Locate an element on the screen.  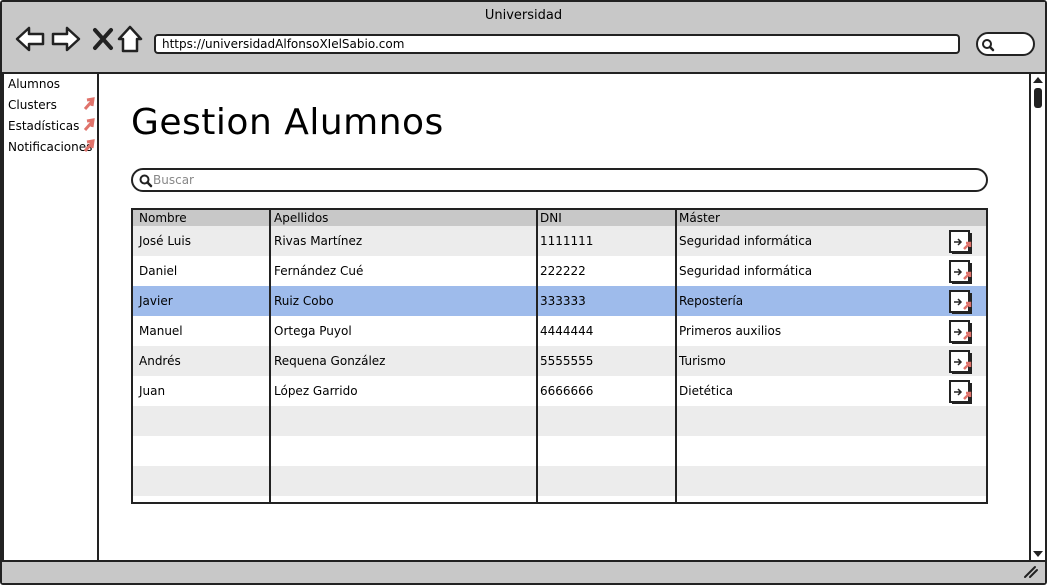
cell-apellidos: Ruiz Cobo is located at coordinates (304, 301).